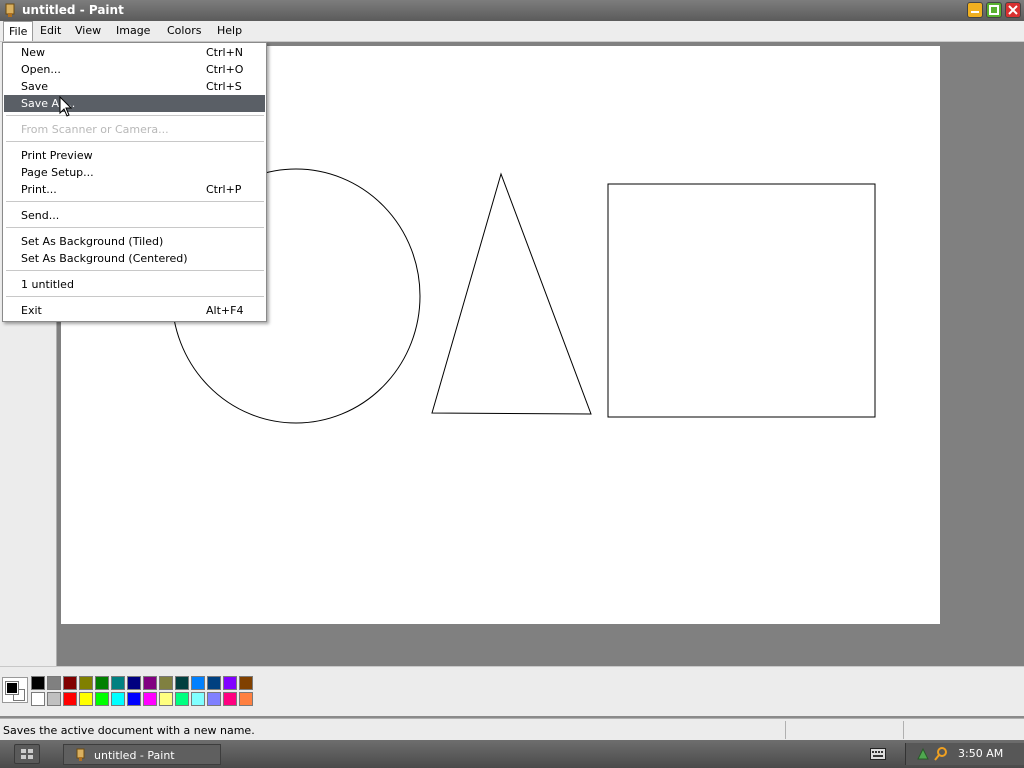  What do you see at coordinates (134, 69) in the screenshot?
I see `menu-item-open: Open... Ctrl+O` at bounding box center [134, 69].